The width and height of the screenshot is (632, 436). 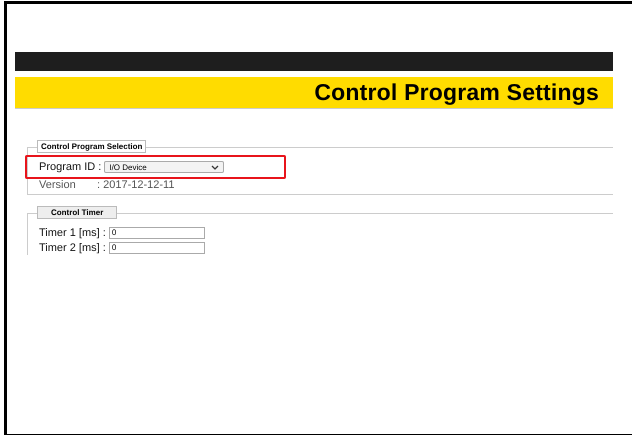 What do you see at coordinates (215, 167) in the screenshot?
I see `chevron-icon` at bounding box center [215, 167].